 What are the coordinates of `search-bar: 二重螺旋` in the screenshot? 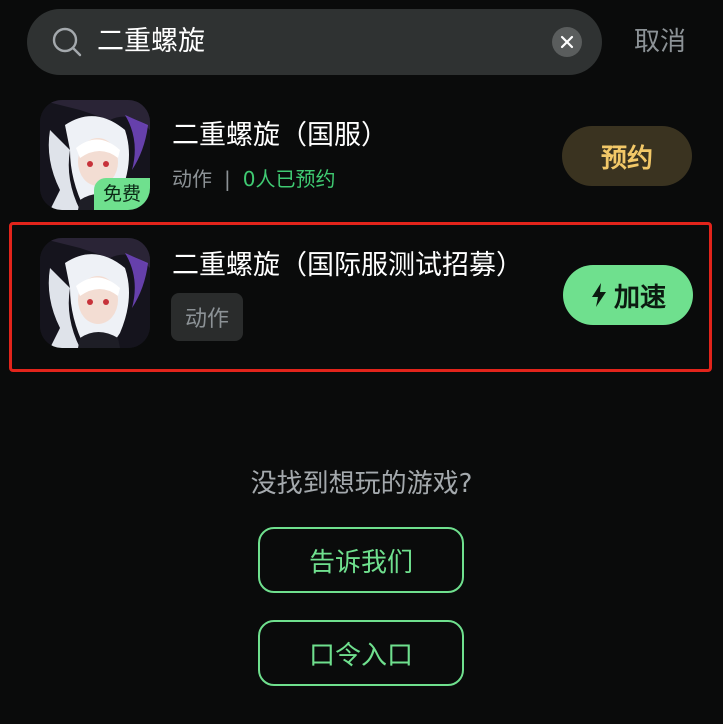 It's located at (314, 42).